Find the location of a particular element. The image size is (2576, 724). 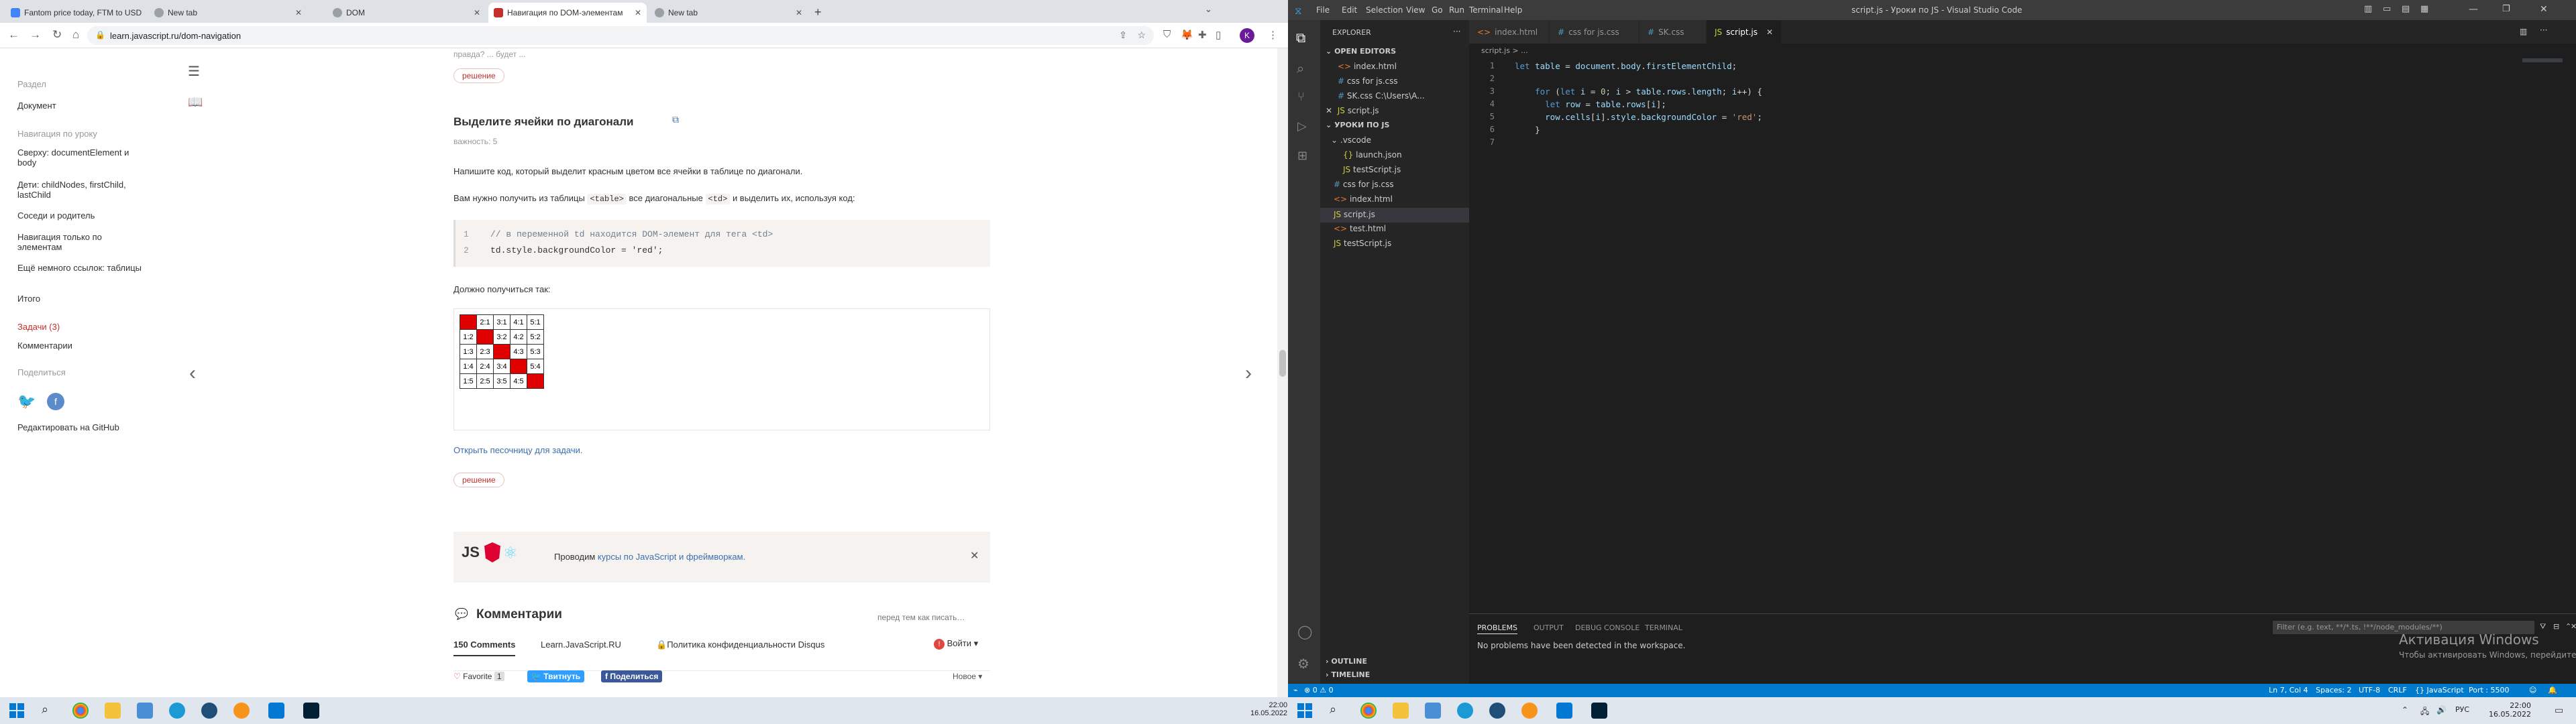

explorer-files-icon: ⧉ is located at coordinates (1300, 37).